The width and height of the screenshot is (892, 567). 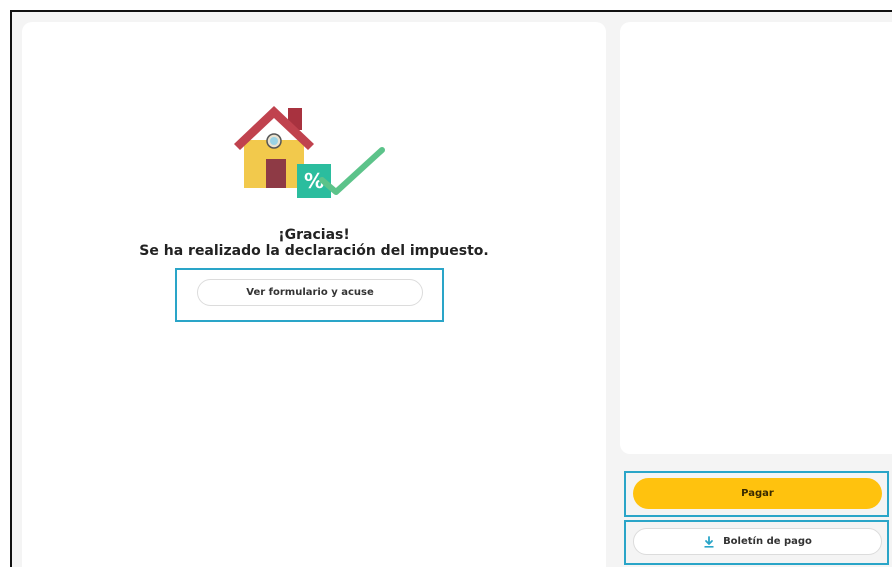 I want to click on payment-slip-label: Boletín de pago, so click(x=767, y=541).